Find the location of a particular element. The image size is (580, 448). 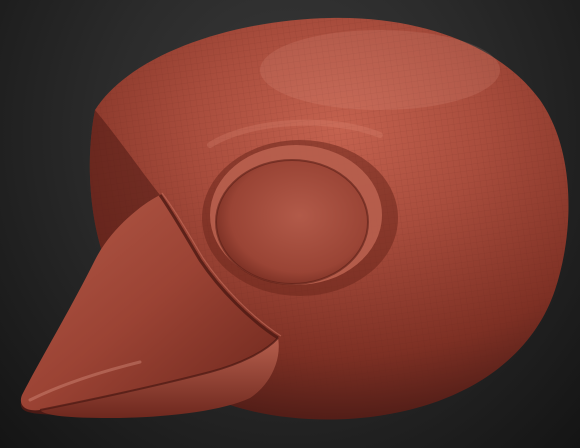

eye-socket is located at coordinates (300, 218).